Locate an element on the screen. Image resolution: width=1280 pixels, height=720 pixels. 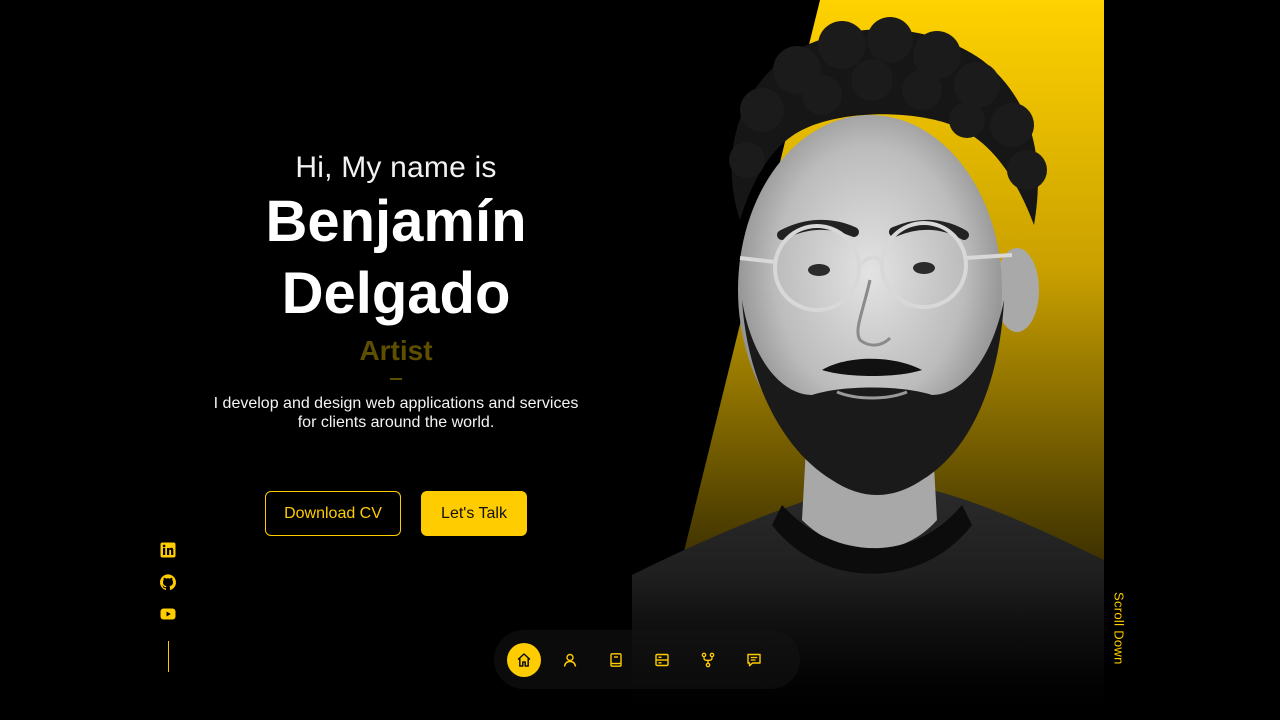
greeting-text: Hi, My name is is located at coordinates (396, 167).